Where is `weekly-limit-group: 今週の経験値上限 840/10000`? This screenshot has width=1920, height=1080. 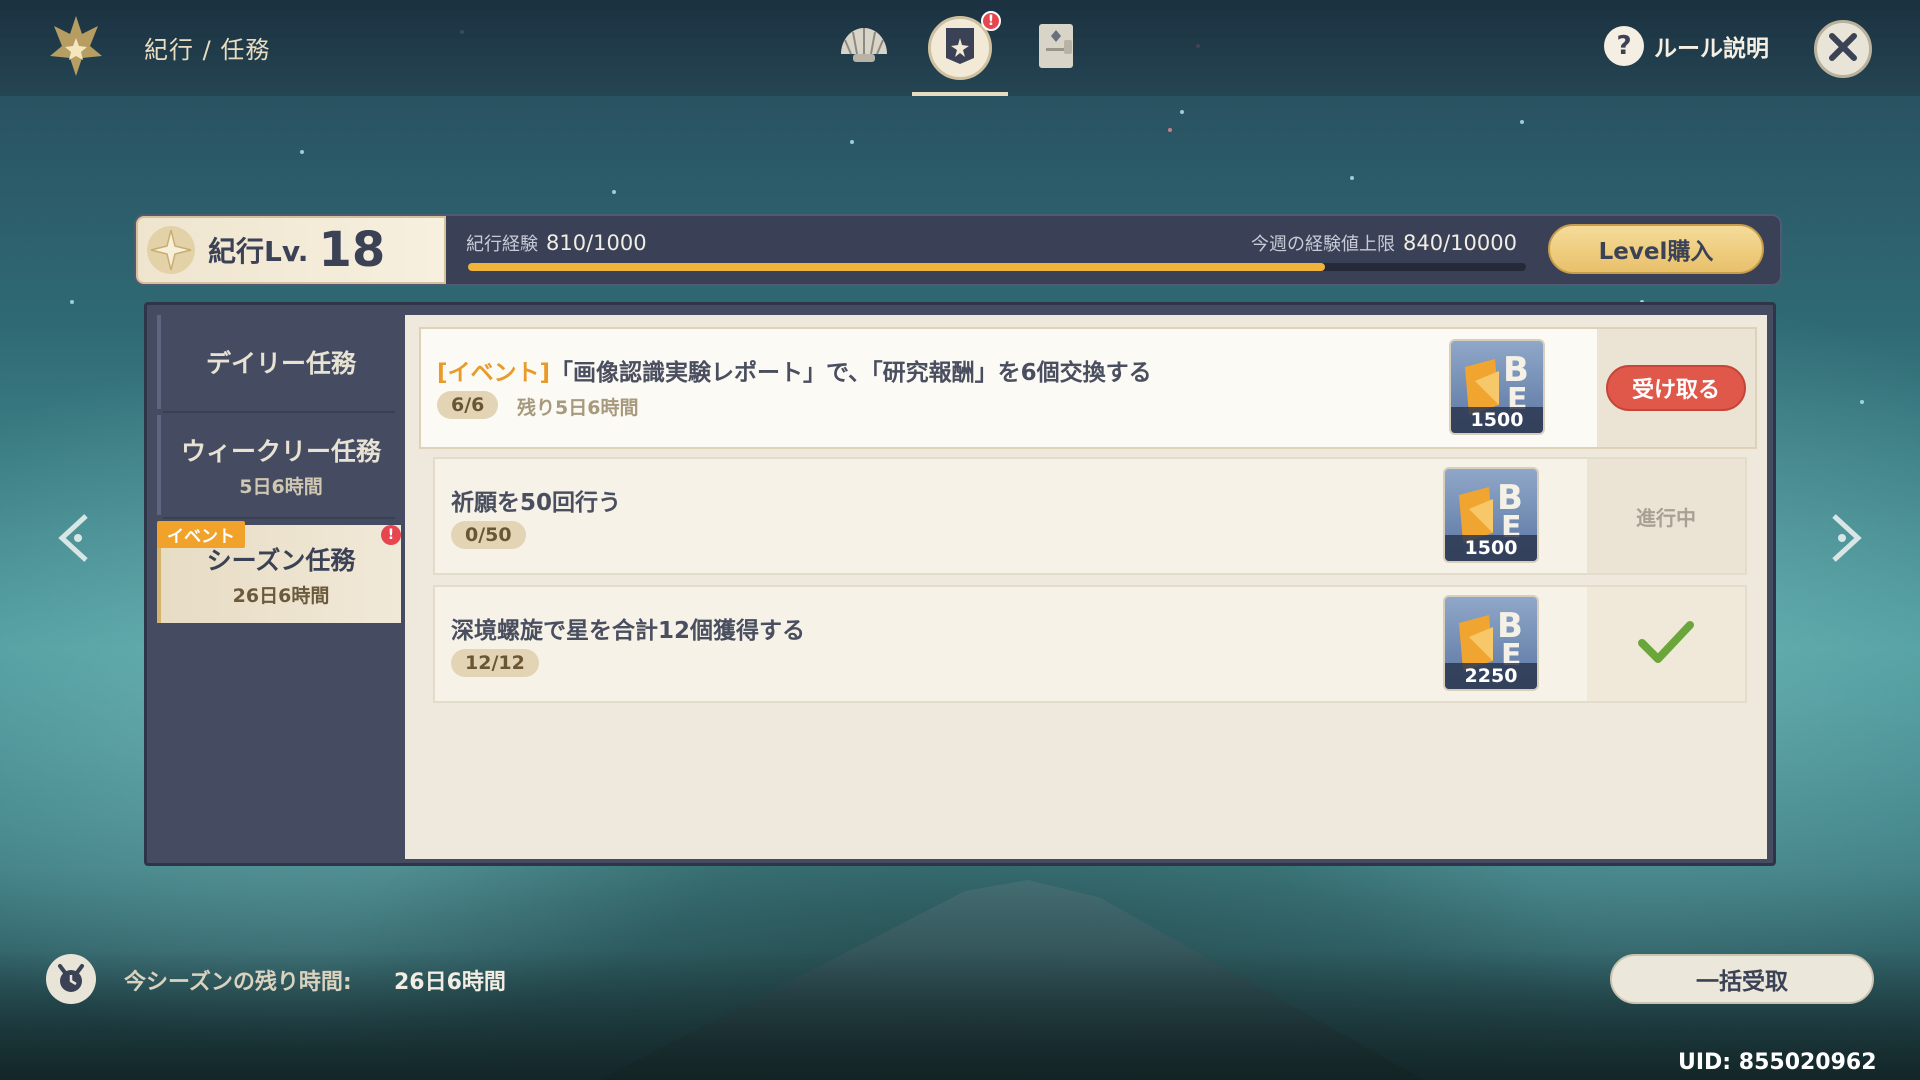
weekly-limit-group: 今週の経験値上限 840/10000 is located at coordinates (1384, 243).